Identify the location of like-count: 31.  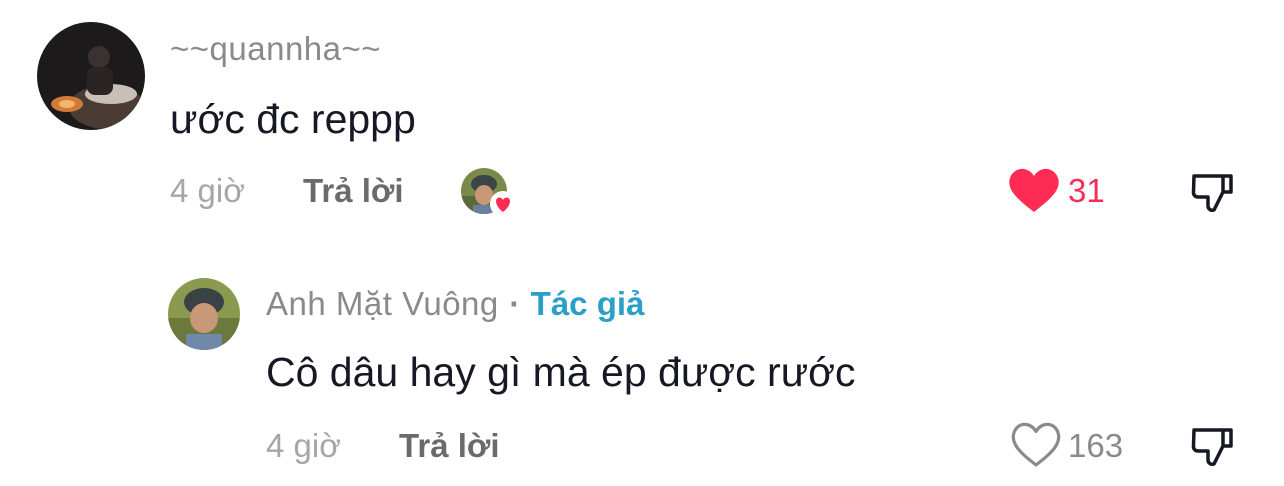
(1086, 190).